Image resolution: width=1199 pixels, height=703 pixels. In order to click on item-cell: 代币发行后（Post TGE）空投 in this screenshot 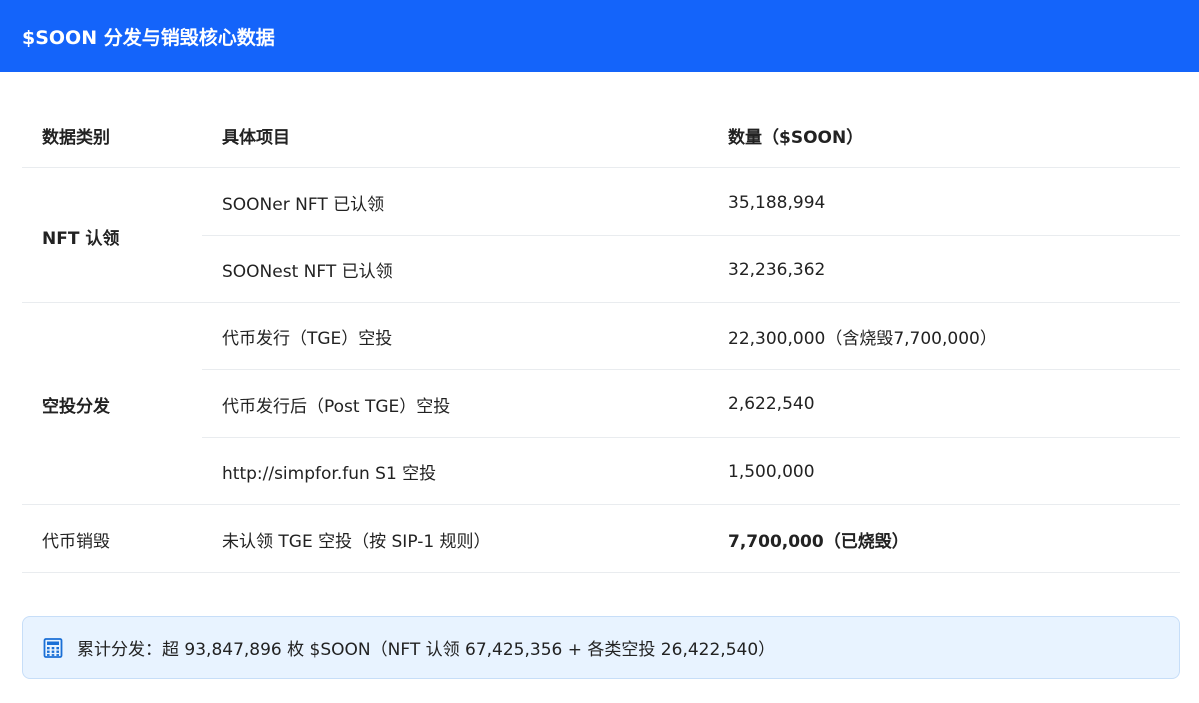, I will do `click(336, 406)`.